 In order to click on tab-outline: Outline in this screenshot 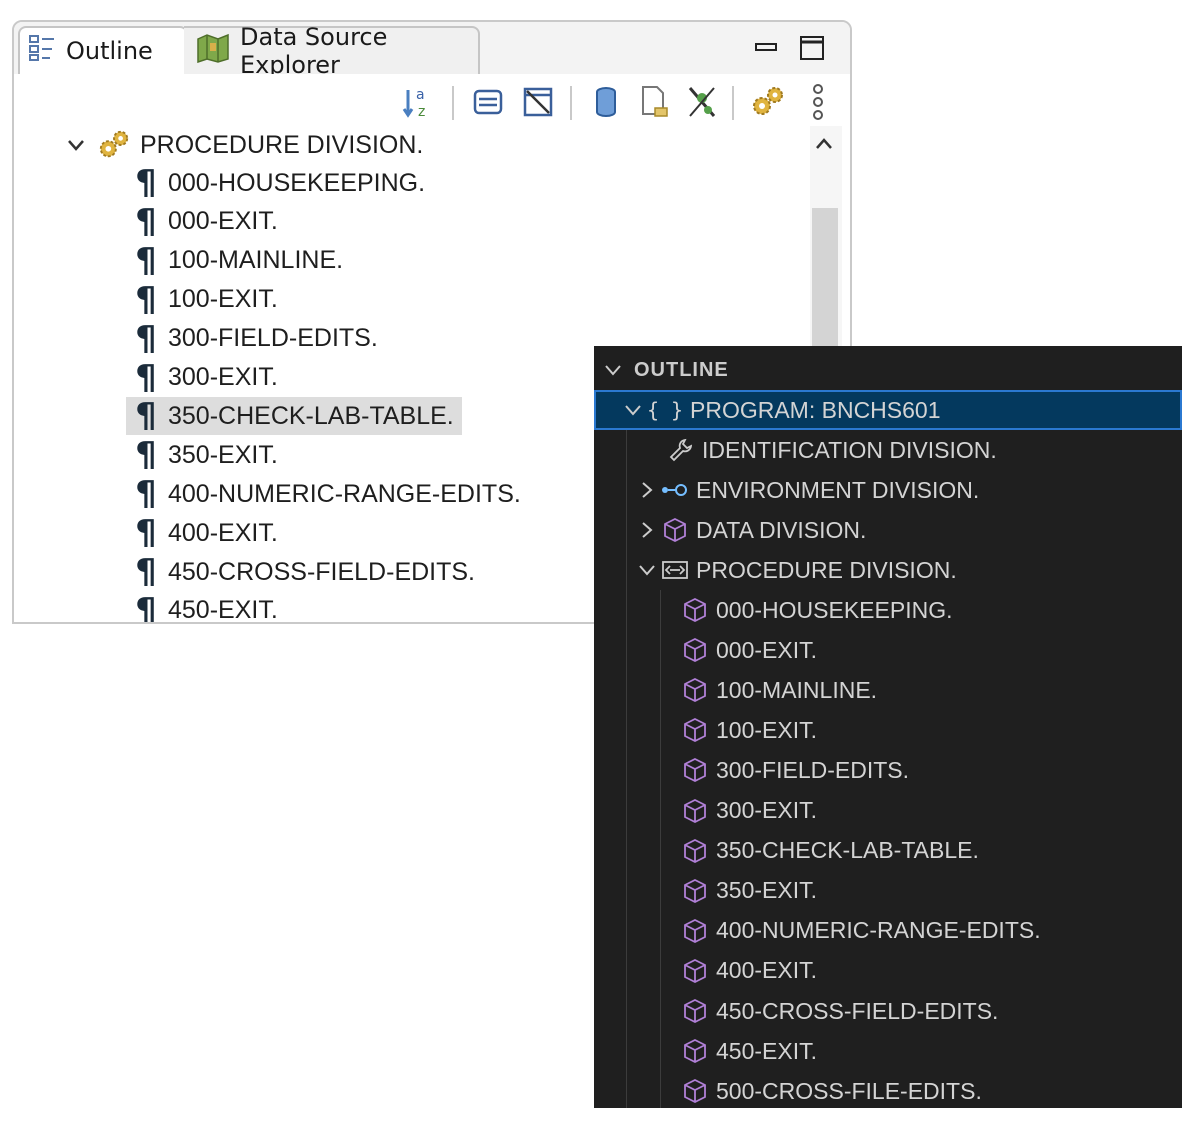, I will do `click(103, 50)`.